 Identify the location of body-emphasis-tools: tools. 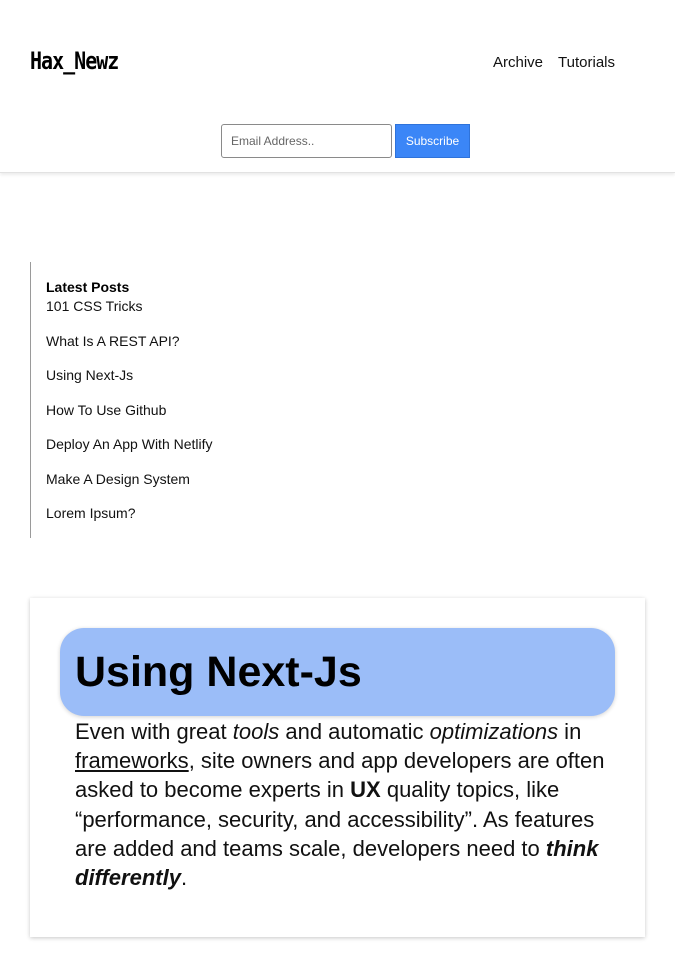
(256, 731).